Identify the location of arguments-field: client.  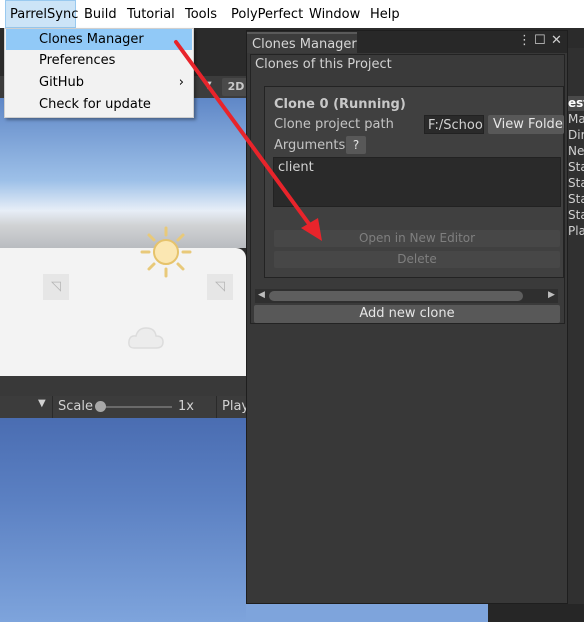
(417, 182).